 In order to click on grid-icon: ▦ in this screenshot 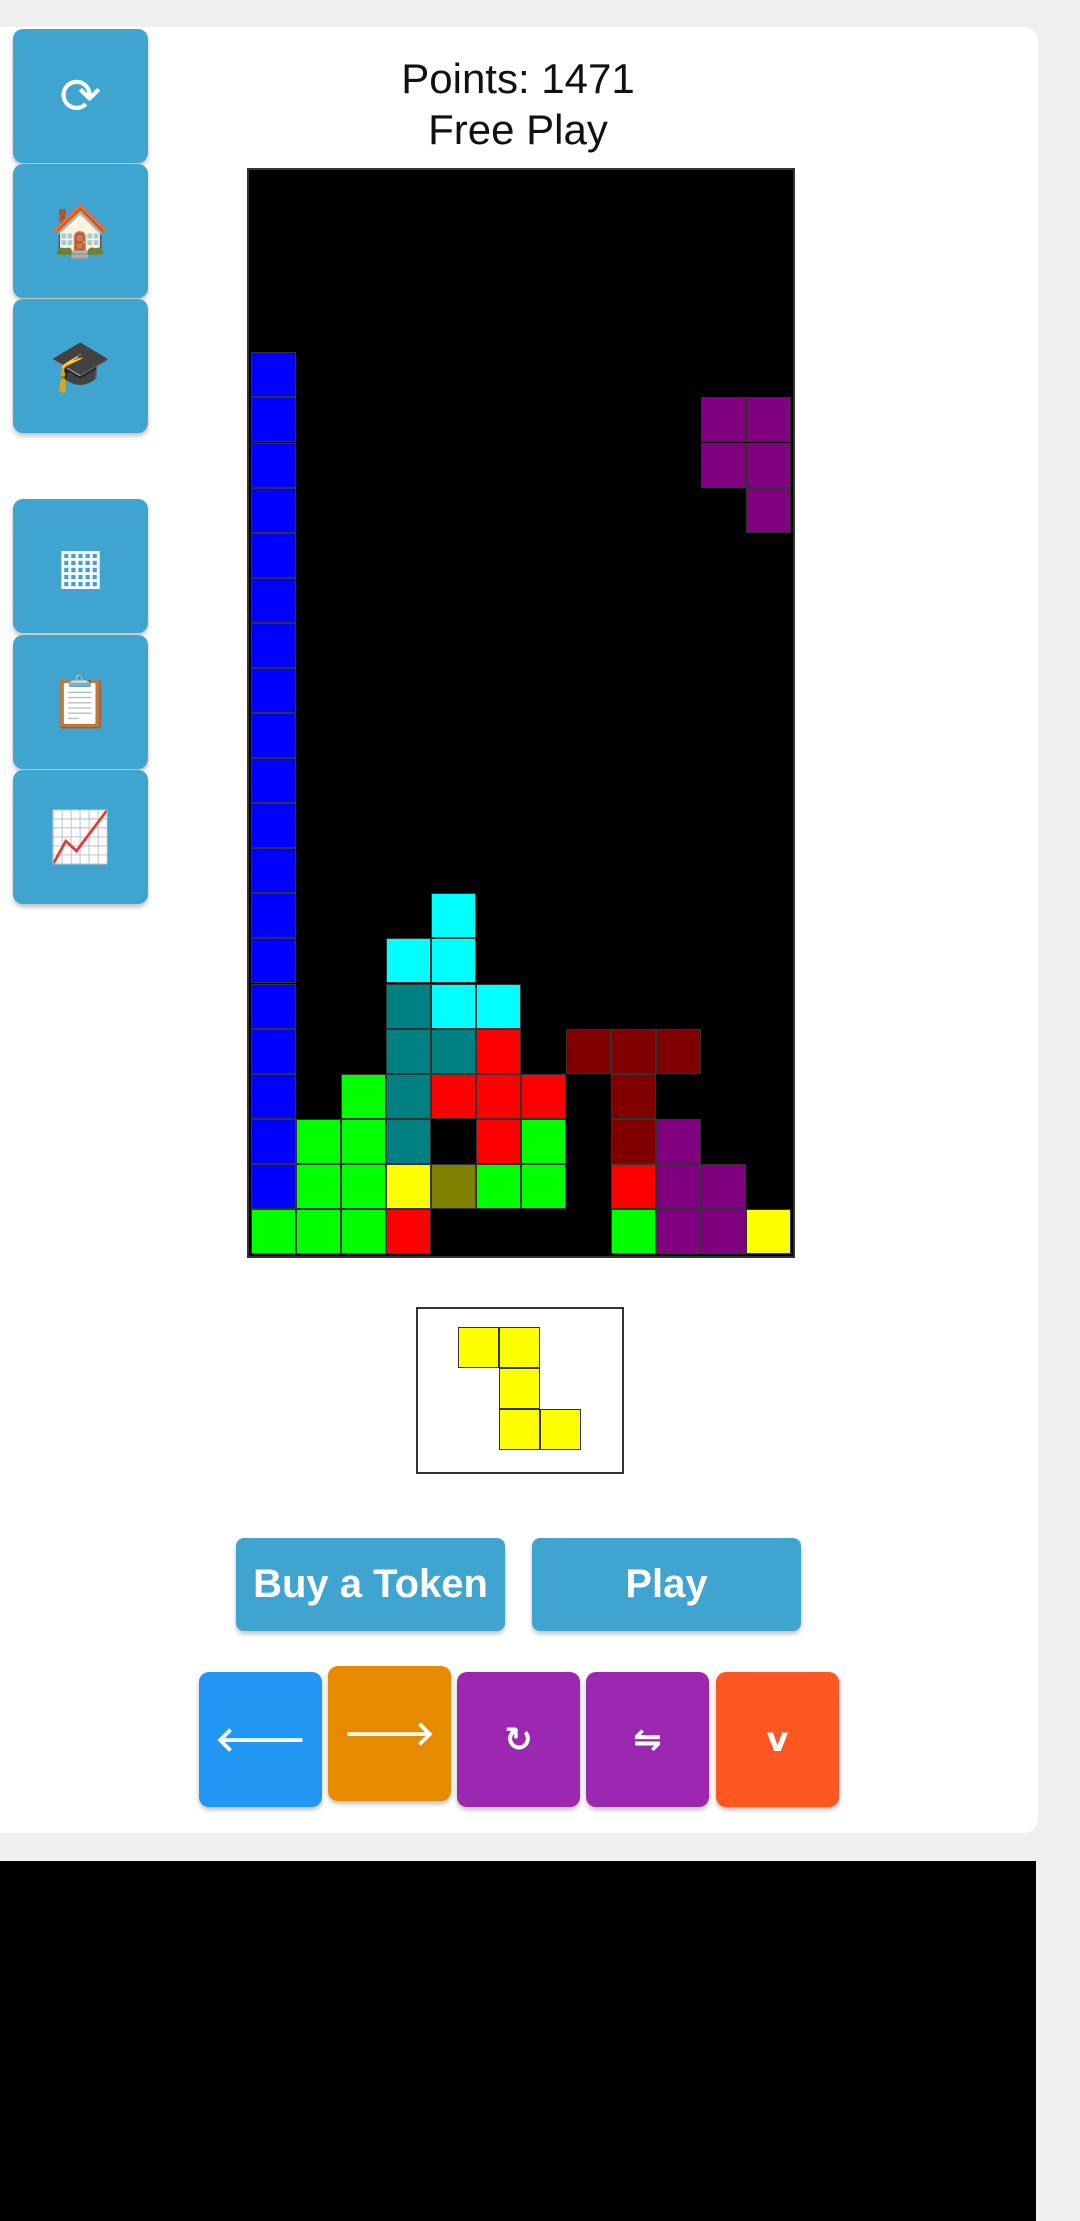, I will do `click(80, 566)`.